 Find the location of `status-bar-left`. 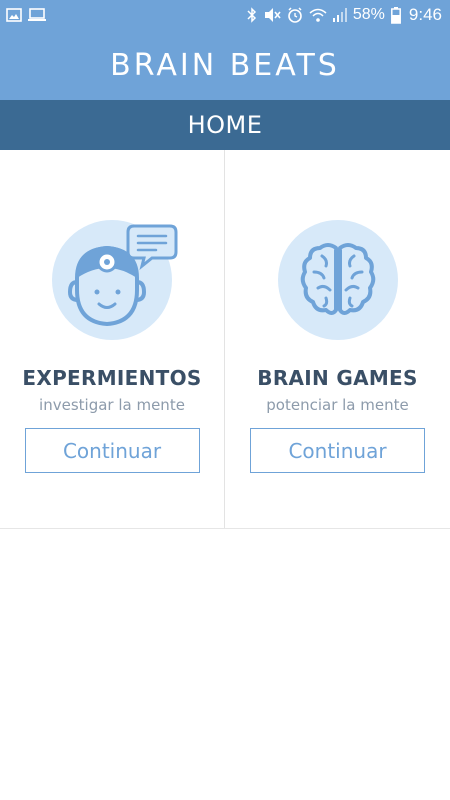

status-bar-left is located at coordinates (26, 15).